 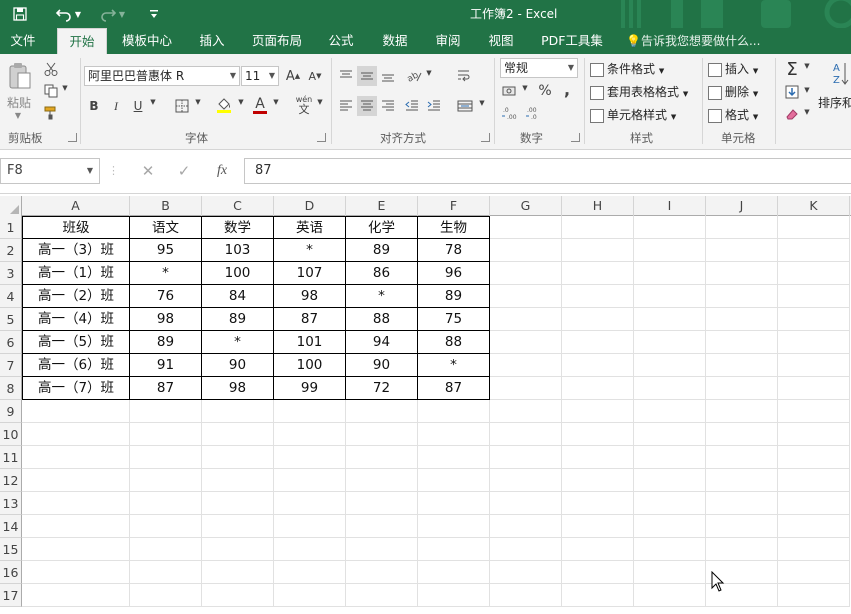 I want to click on cell-j8, so click(x=742, y=388).